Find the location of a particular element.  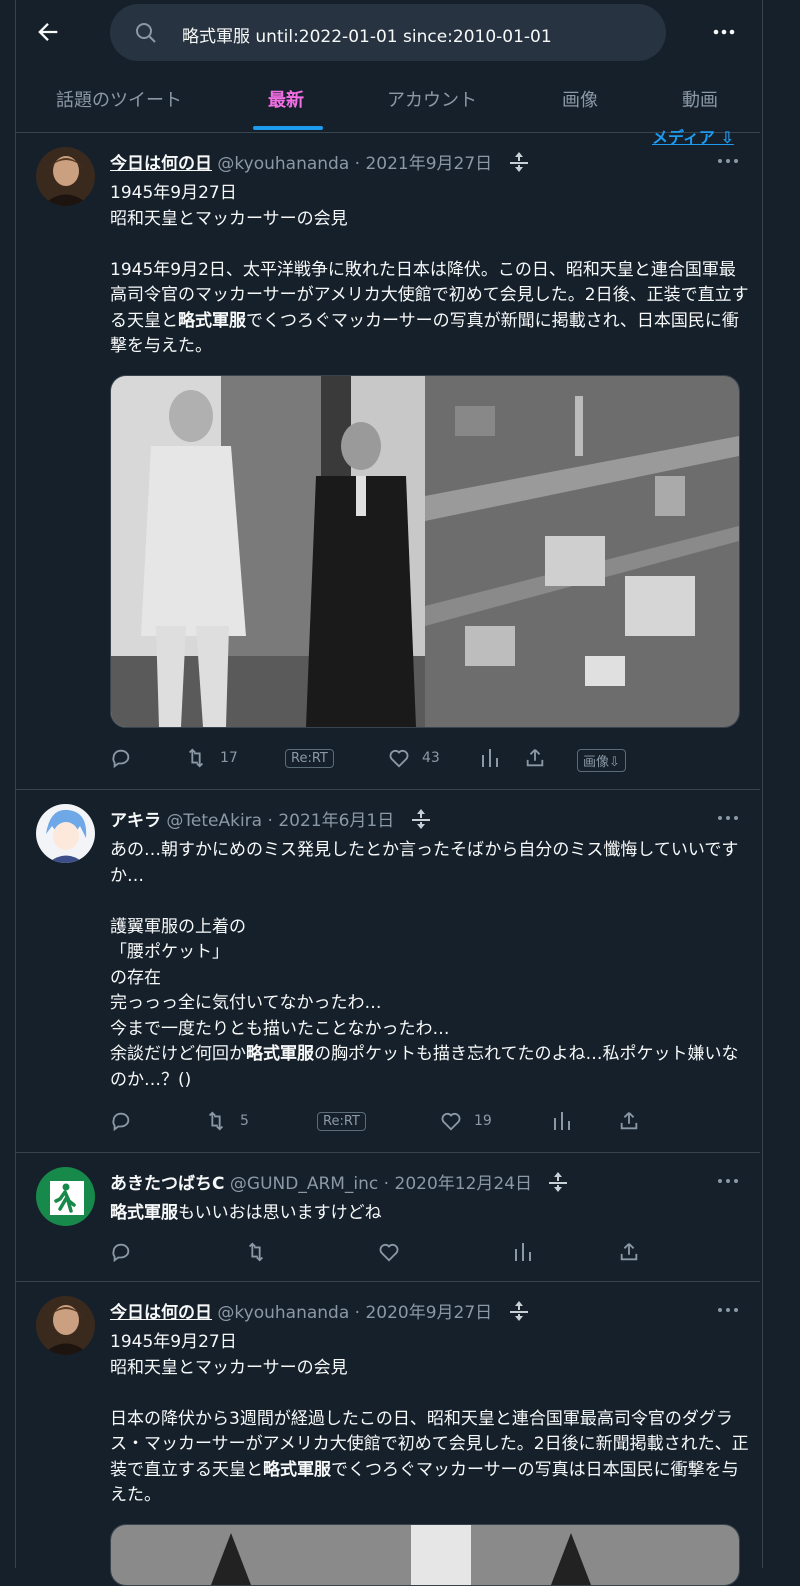

user-handle: @GUND_ARM_inc is located at coordinates (304, 1184).